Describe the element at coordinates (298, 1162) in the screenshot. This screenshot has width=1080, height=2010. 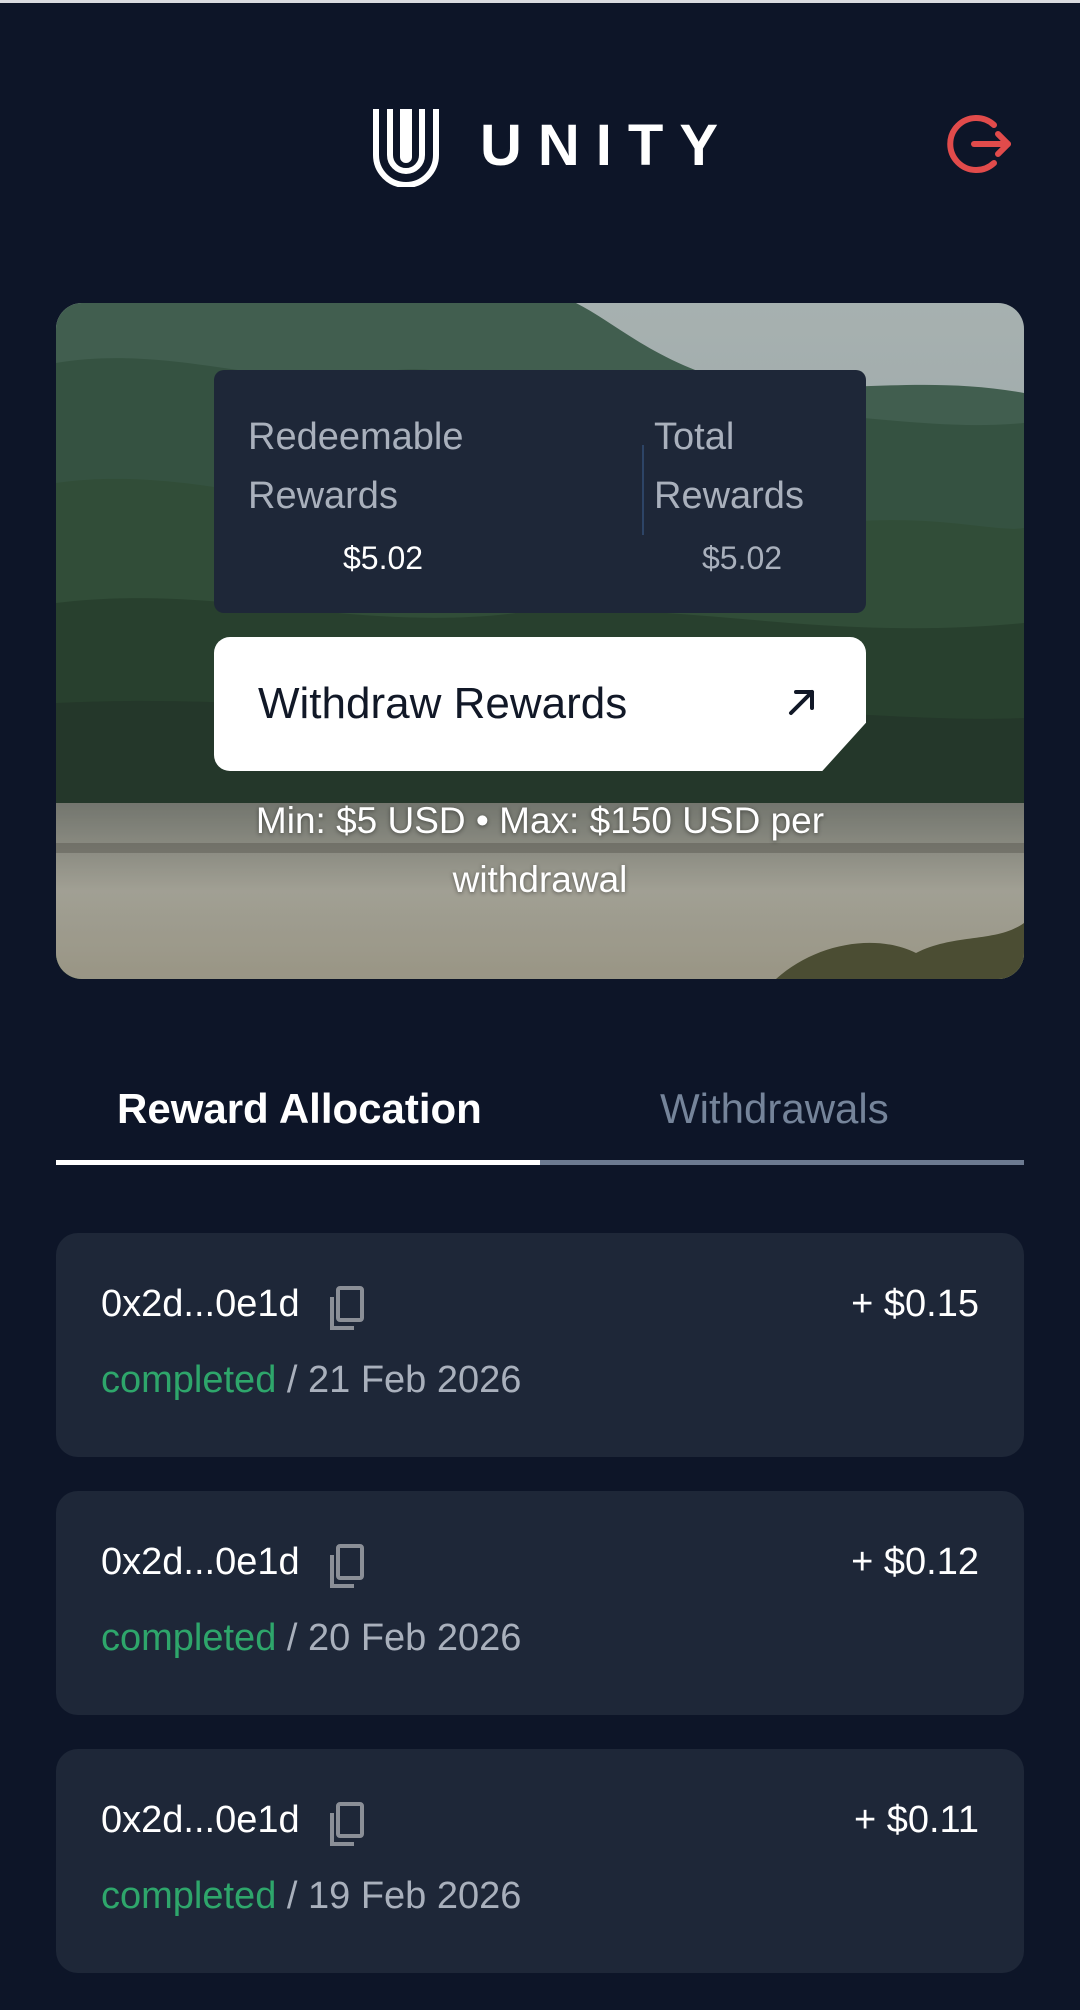
I see `tab-active-indicator` at that location.